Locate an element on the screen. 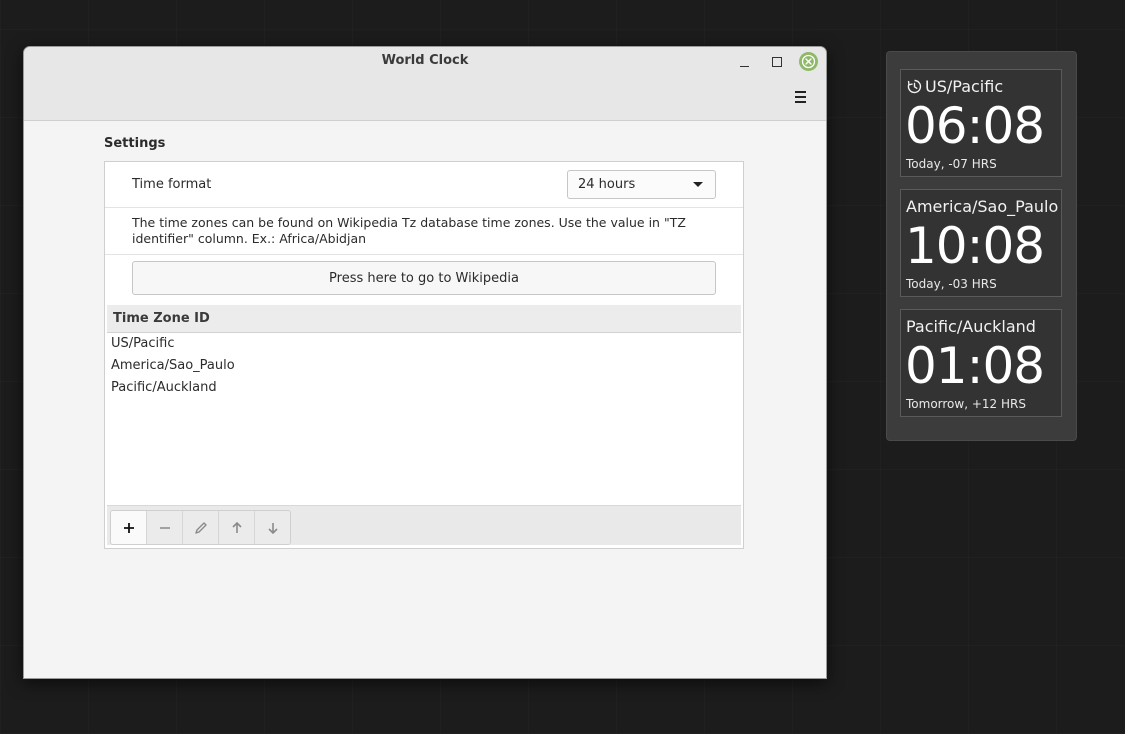 The image size is (1125, 734). remove-button is located at coordinates (165, 527).